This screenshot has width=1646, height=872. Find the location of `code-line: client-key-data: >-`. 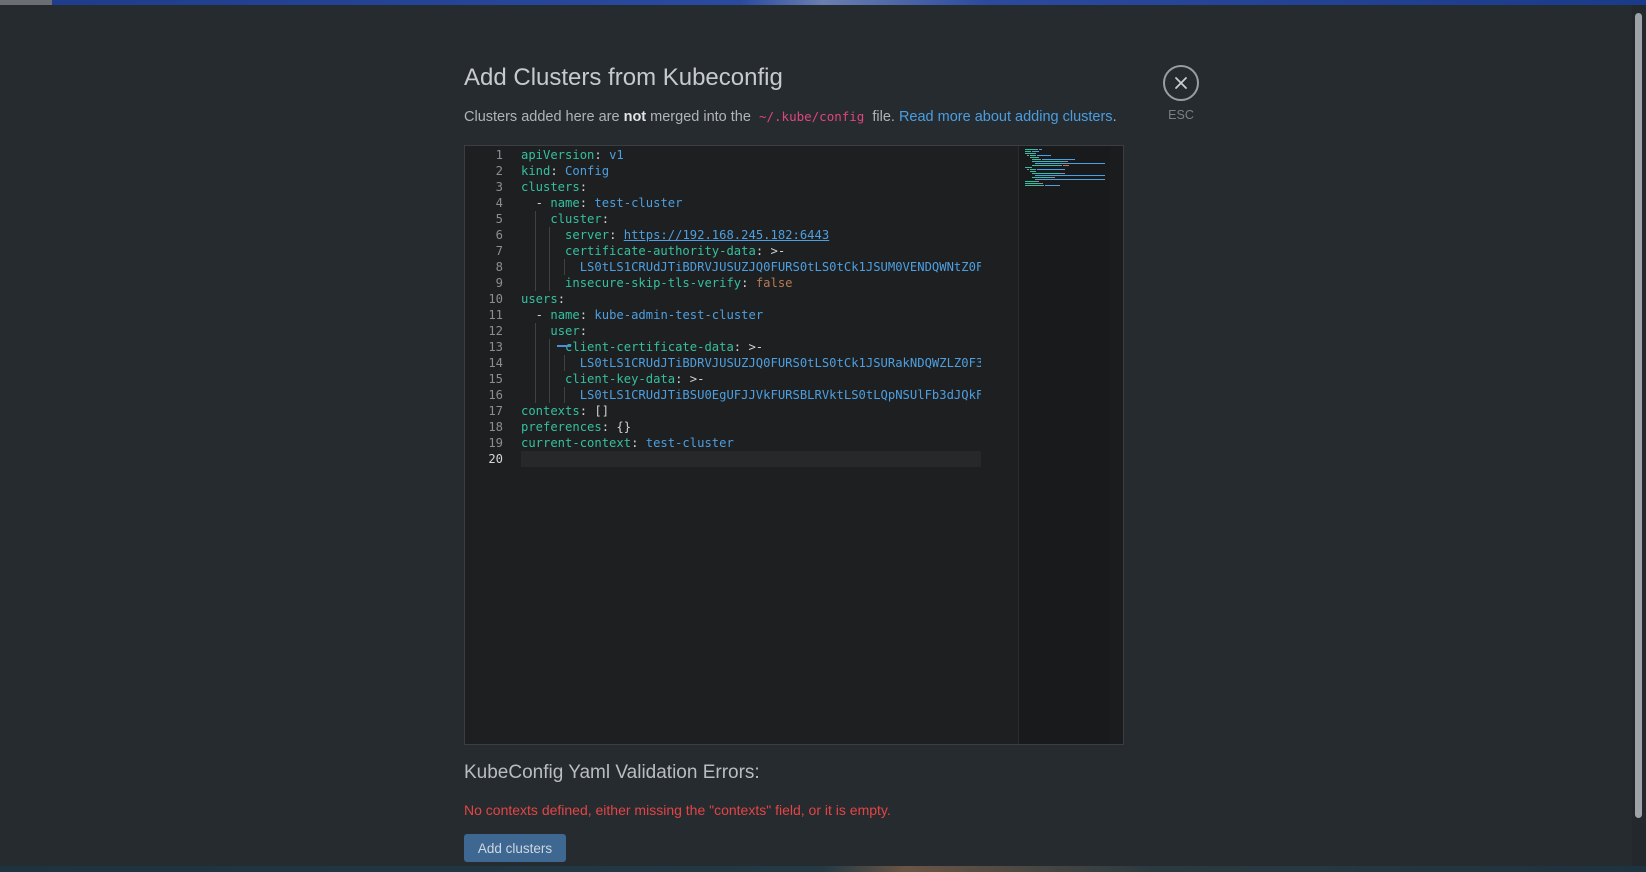

code-line: client-key-data: >- is located at coordinates (751, 379).